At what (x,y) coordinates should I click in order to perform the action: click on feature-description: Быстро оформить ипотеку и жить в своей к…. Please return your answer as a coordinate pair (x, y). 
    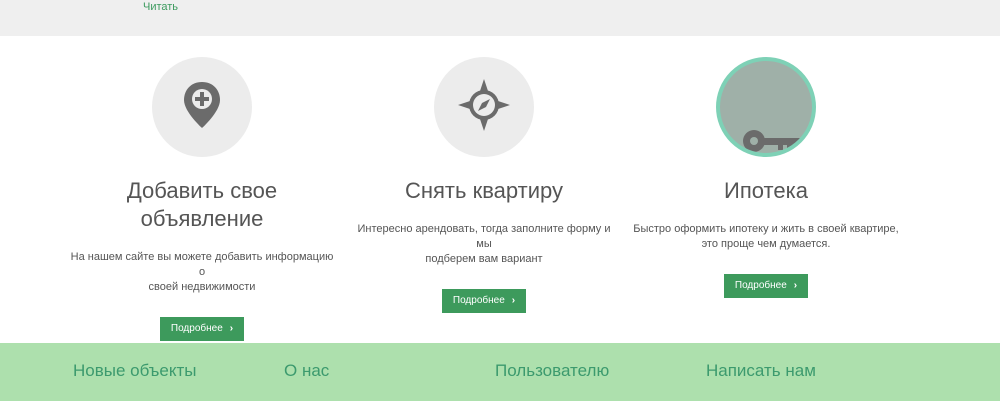
    Looking at the image, I should click on (766, 236).